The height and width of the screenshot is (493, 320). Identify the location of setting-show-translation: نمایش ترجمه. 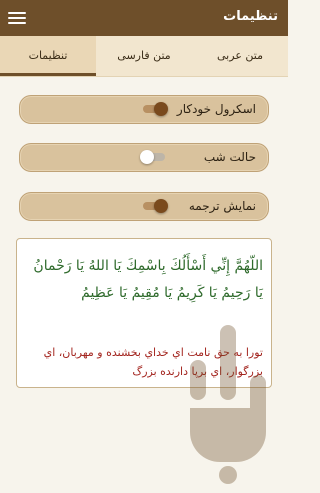
(144, 206).